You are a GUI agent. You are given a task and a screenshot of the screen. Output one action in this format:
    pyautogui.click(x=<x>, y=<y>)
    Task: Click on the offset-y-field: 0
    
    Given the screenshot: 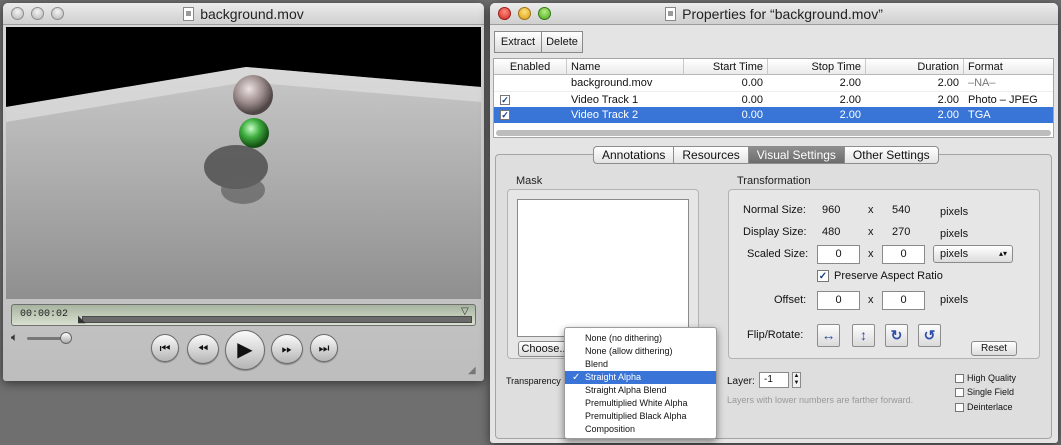 What is the action you would take?
    pyautogui.click(x=903, y=300)
    